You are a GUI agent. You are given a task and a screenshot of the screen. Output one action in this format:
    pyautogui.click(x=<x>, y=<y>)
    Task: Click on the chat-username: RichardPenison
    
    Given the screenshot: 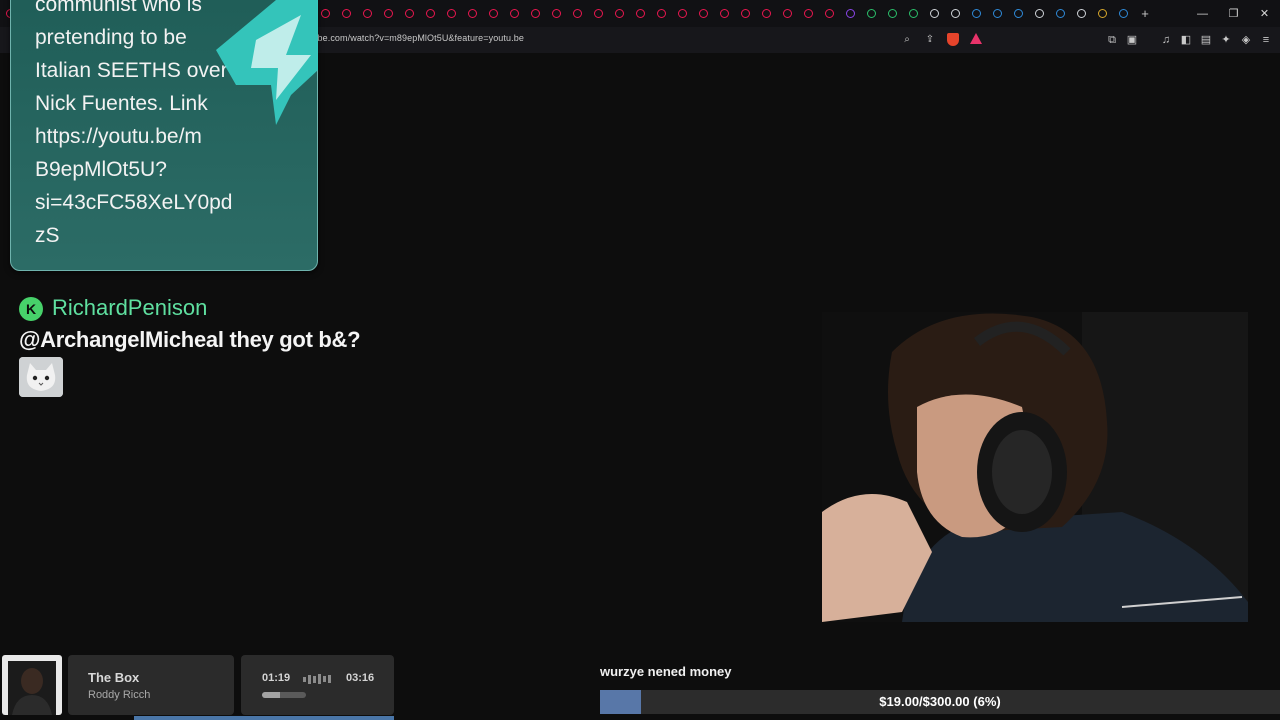 What is the action you would take?
    pyautogui.click(x=129, y=308)
    